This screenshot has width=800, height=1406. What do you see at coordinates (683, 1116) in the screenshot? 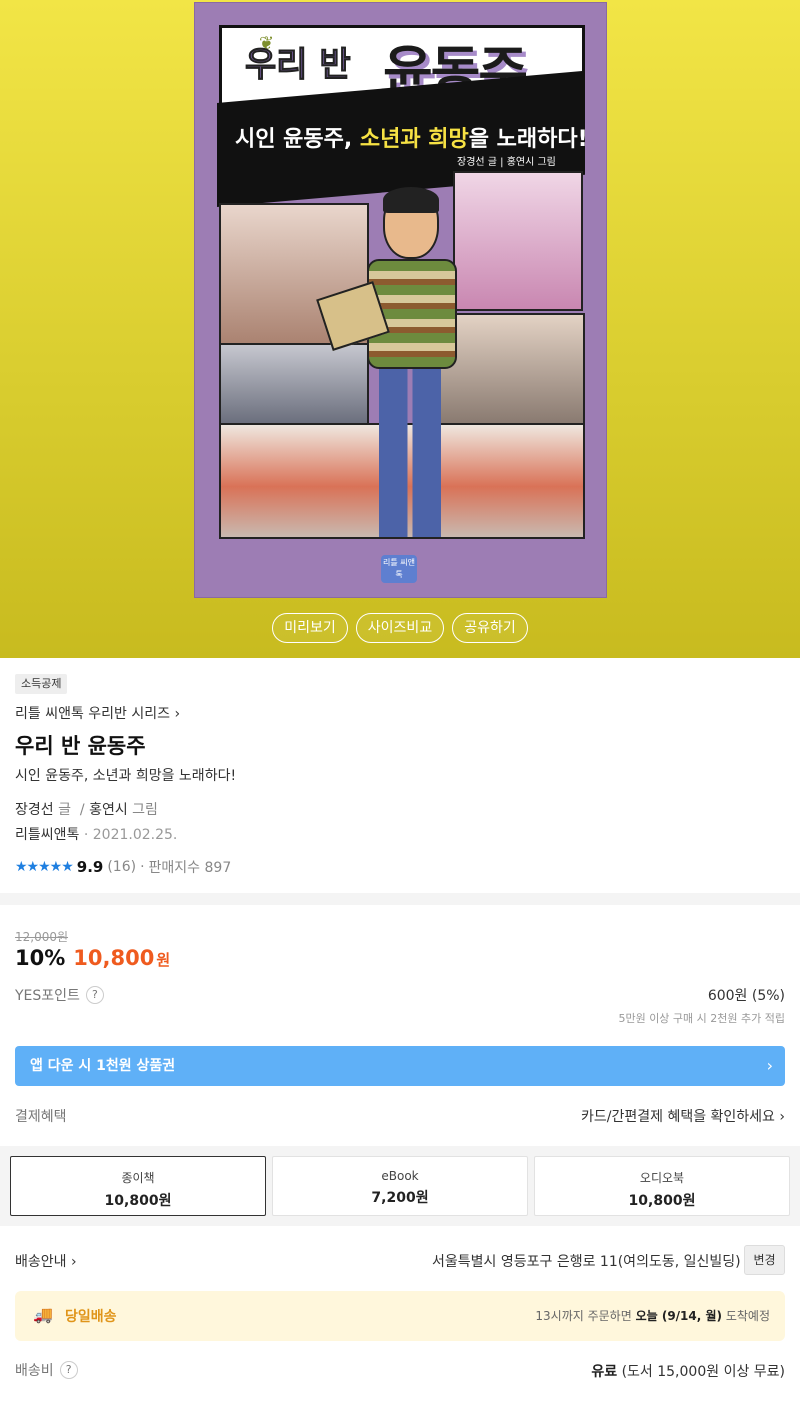
I see `payment-benefit-link: 카드/간편결제 혜택을 확인하세요 ›` at bounding box center [683, 1116].